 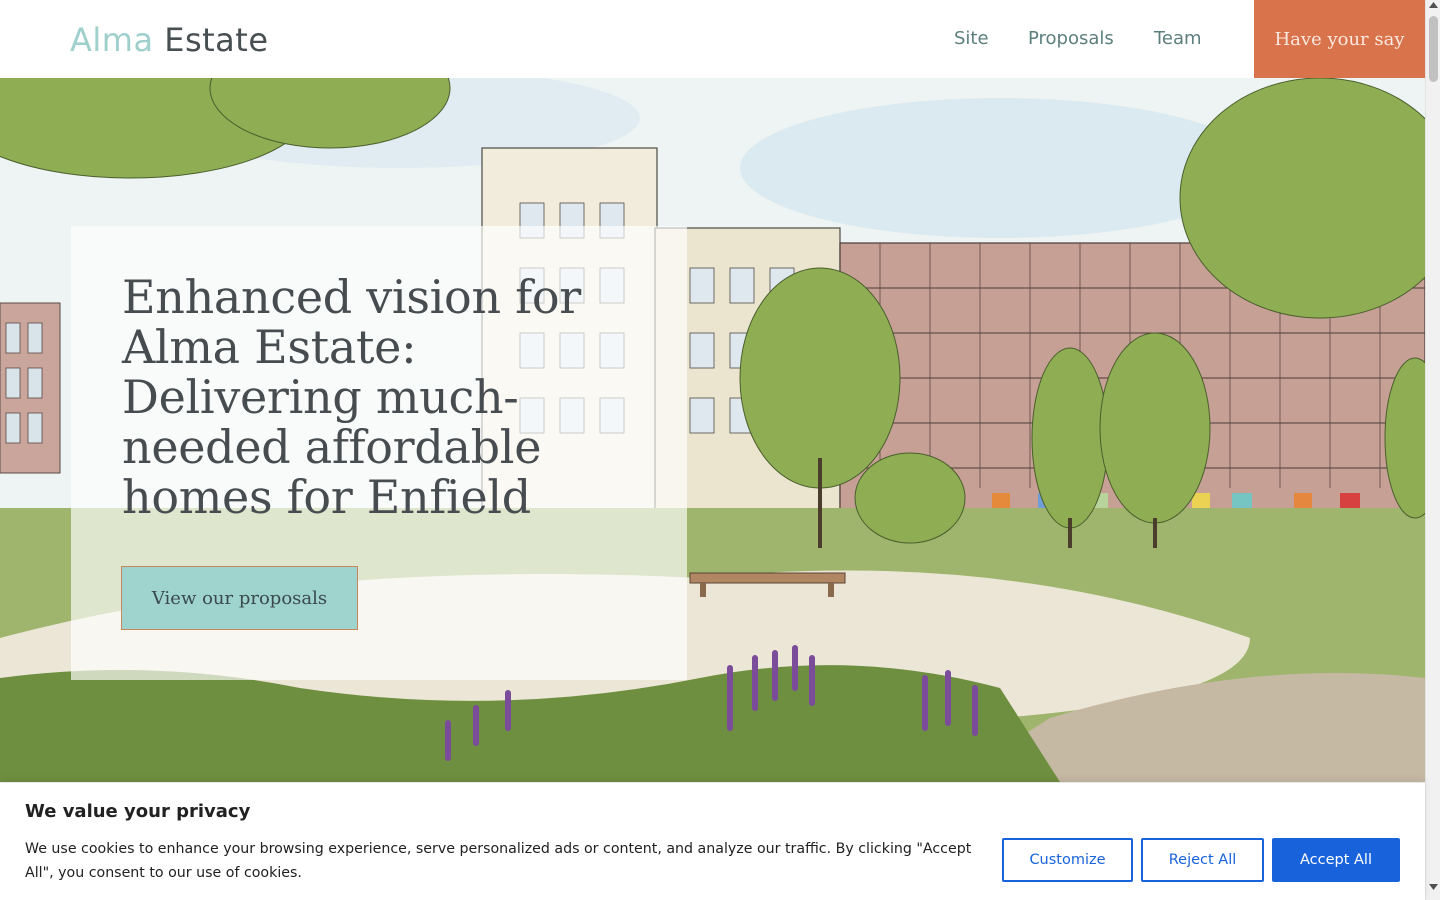 What do you see at coordinates (971, 39) in the screenshot?
I see `nav-item-site: Site` at bounding box center [971, 39].